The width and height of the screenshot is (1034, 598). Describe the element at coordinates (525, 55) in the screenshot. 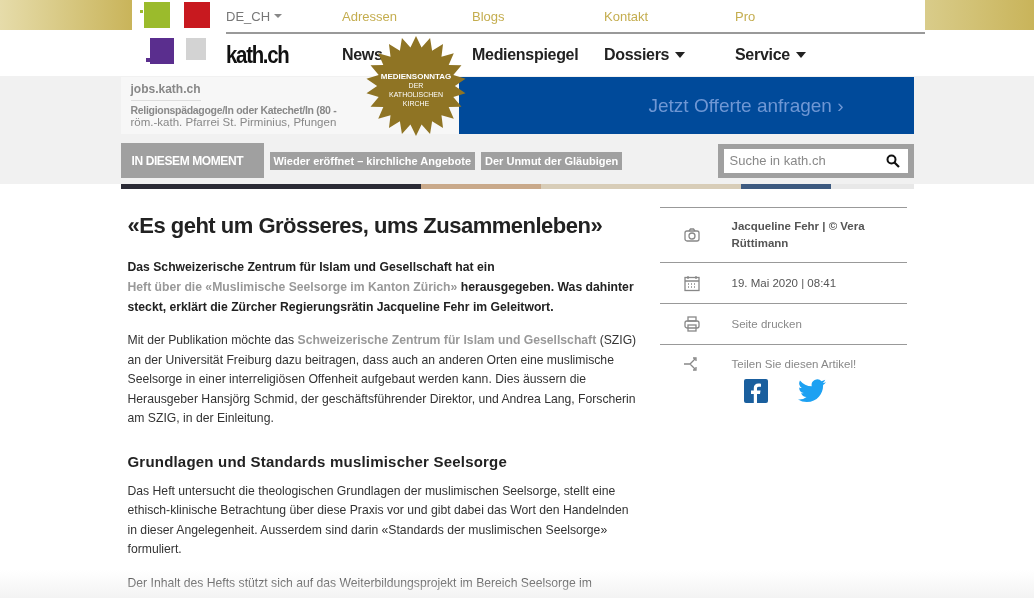

I see `main-nav-link: Medienspiegel` at that location.